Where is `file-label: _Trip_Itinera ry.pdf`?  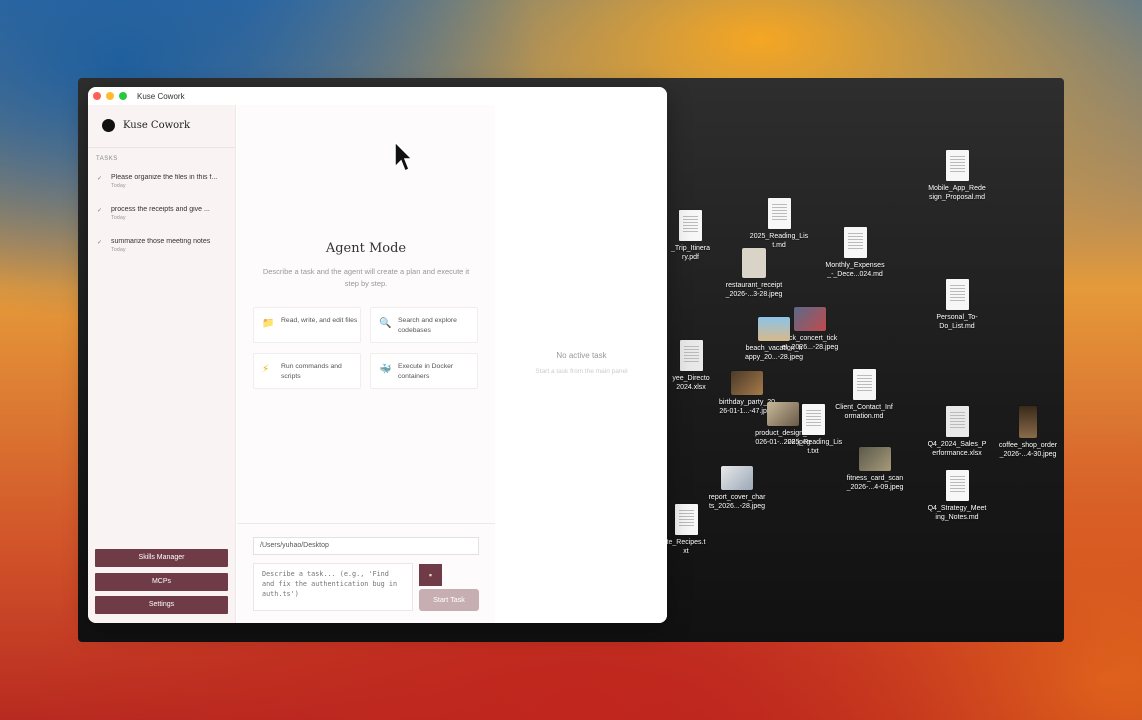 file-label: _Trip_Itinera ry.pdf is located at coordinates (690, 253).